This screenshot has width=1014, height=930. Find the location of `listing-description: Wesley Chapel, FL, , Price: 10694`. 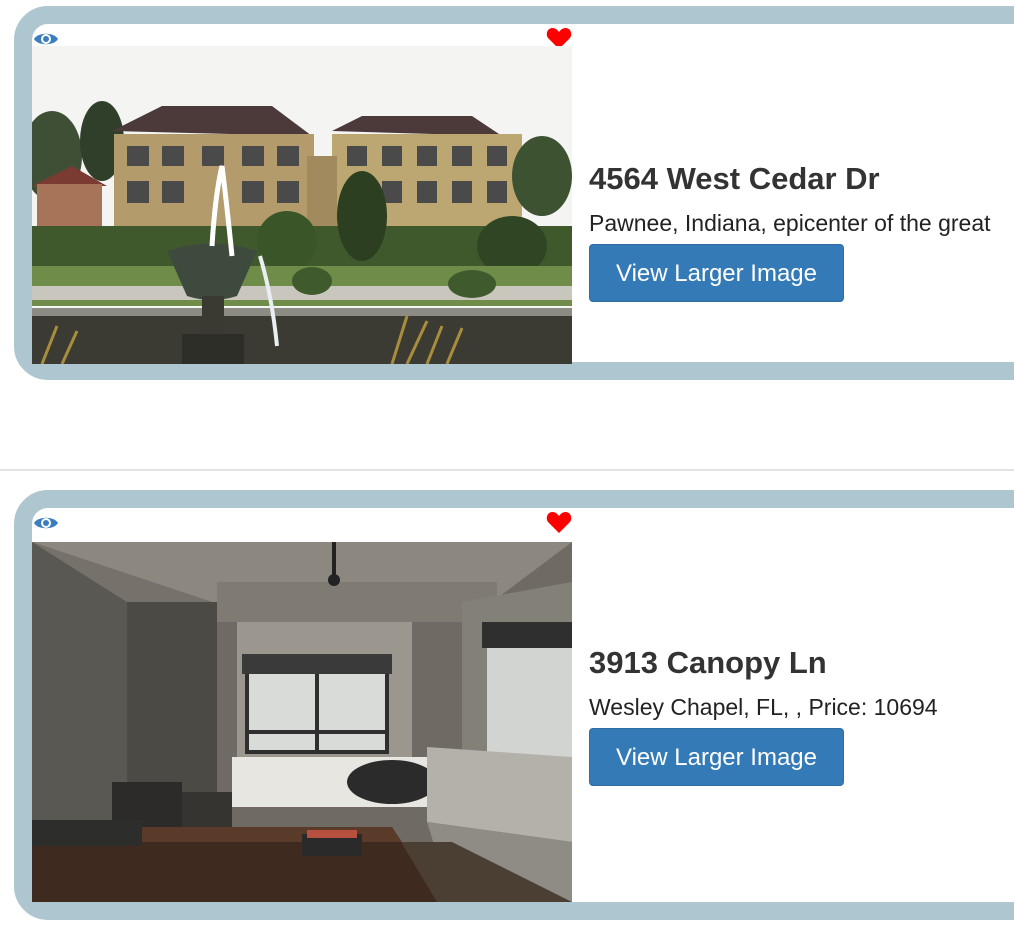

listing-description: Wesley Chapel, FL, , Price: 10694 is located at coordinates (763, 707).